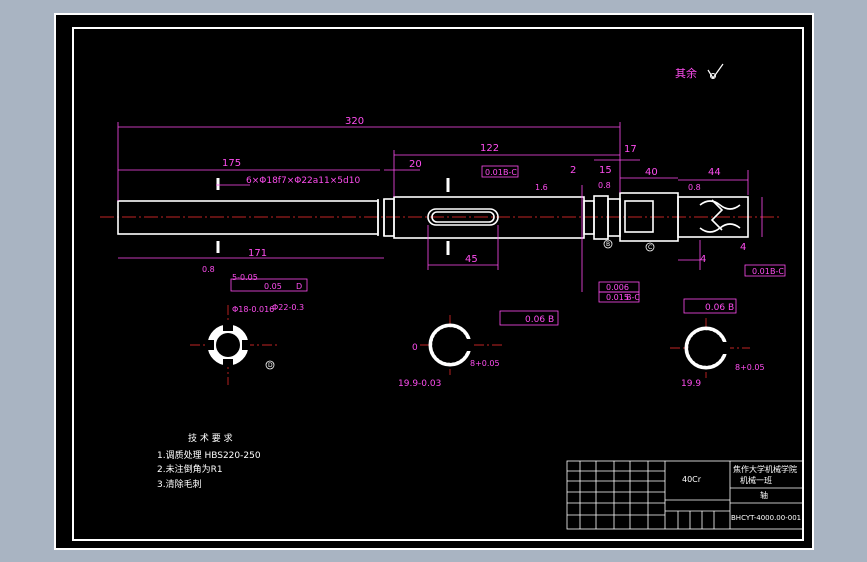  I want to click on dim-left-section: 175, so click(231, 163).